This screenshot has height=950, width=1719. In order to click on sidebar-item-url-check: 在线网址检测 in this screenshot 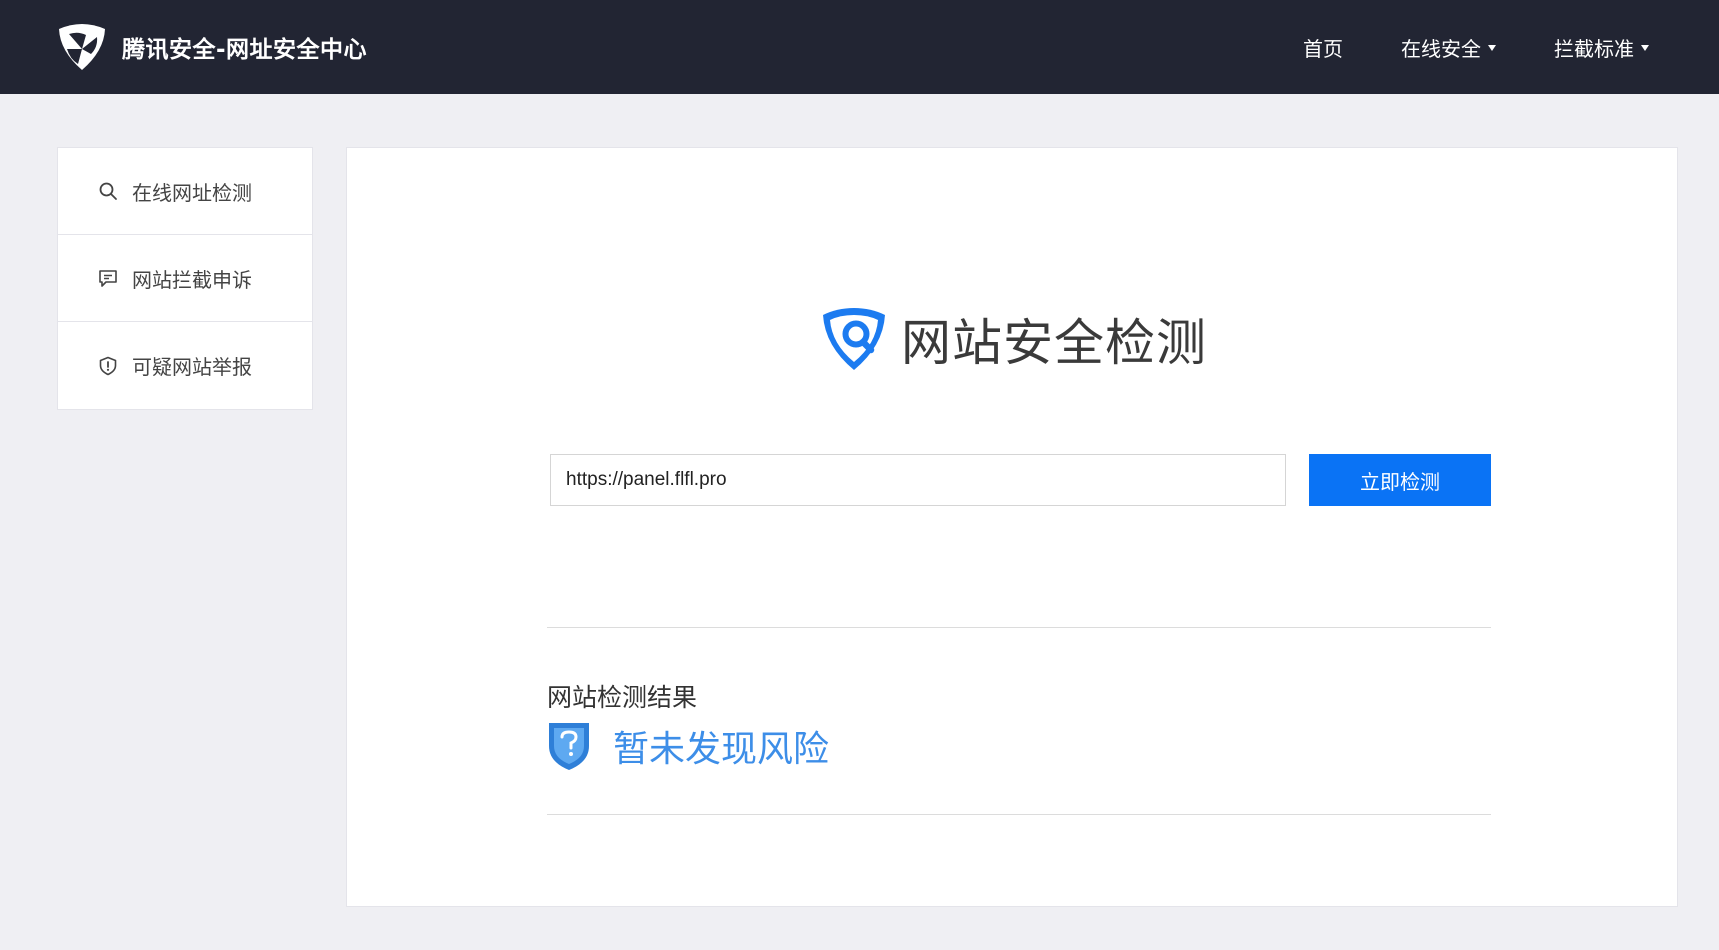, I will do `click(185, 191)`.